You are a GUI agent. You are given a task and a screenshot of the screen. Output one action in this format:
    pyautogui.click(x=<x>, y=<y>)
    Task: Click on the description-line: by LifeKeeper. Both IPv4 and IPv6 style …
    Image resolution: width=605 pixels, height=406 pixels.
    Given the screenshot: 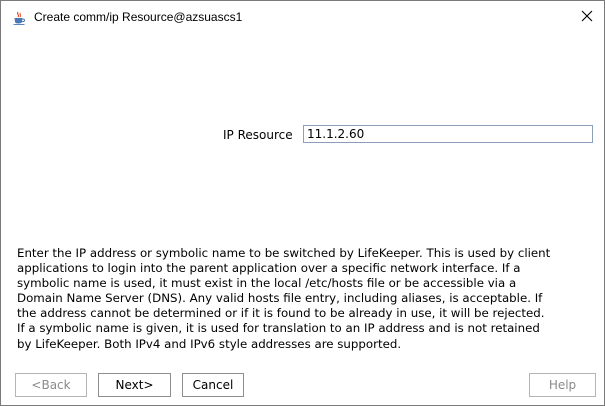 What is the action you would take?
    pyautogui.click(x=209, y=343)
    